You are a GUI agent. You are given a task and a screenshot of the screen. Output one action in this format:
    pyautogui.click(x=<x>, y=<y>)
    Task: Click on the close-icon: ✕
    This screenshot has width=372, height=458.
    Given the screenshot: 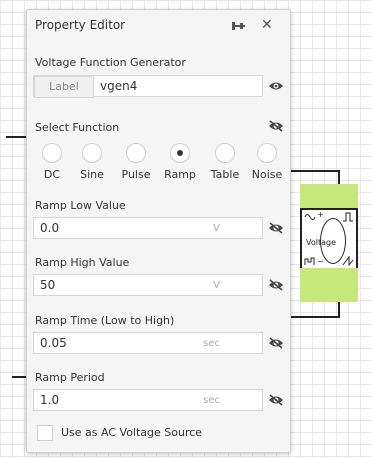 What is the action you would take?
    pyautogui.click(x=267, y=25)
    